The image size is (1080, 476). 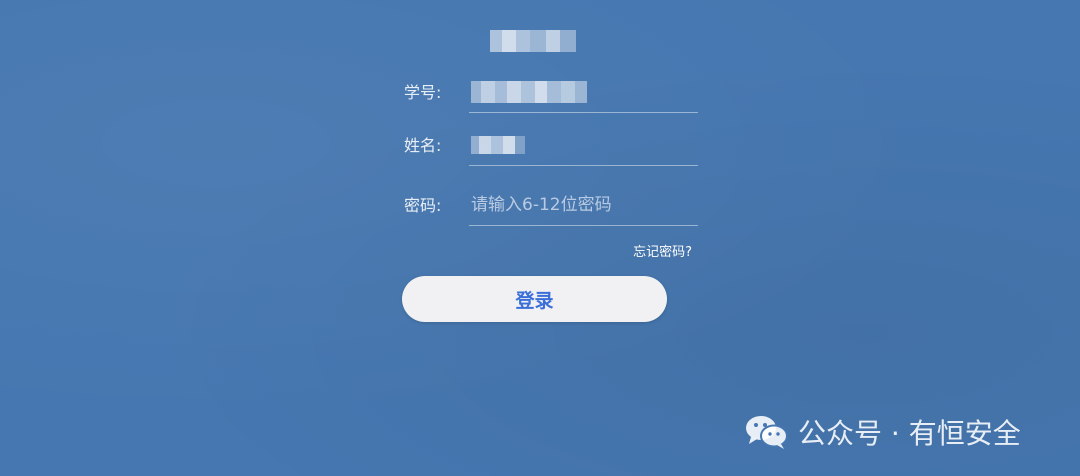 I want to click on watermark-text: 公众号 · 有恒安全, so click(x=909, y=433).